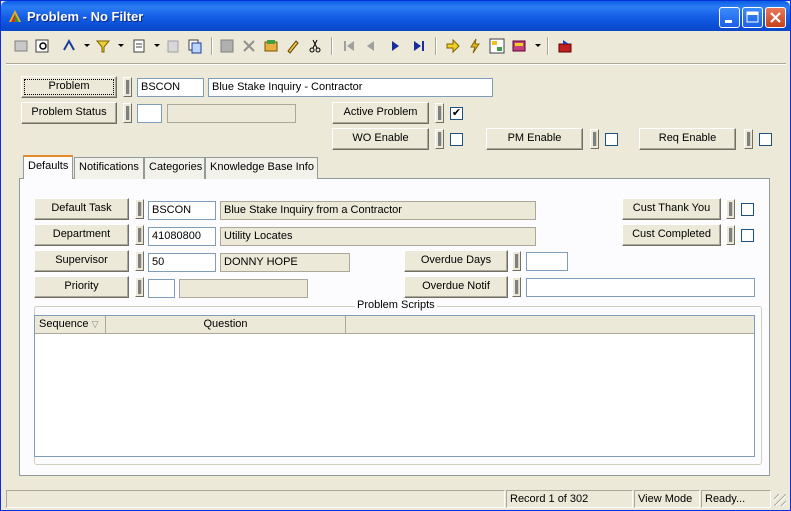  Describe the element at coordinates (231, 113) in the screenshot. I see `problem-status-description` at that location.